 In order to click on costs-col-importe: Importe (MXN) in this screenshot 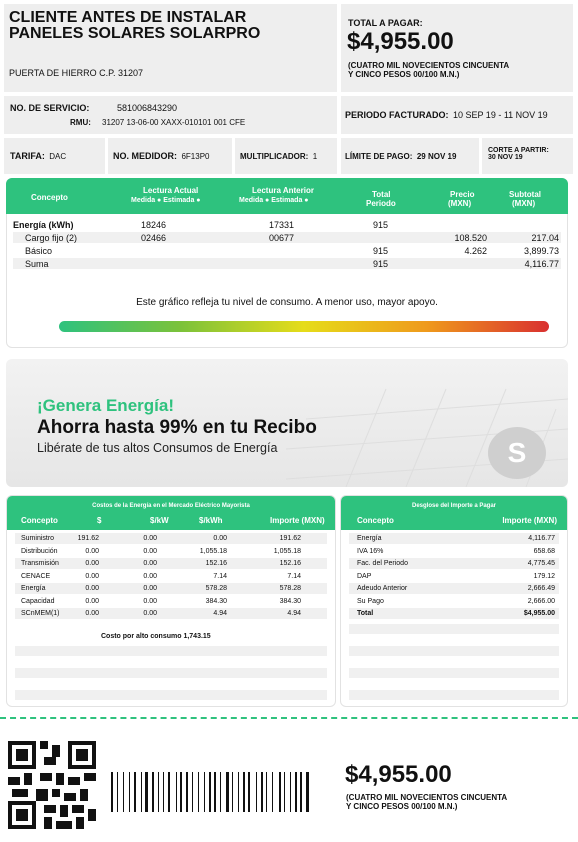, I will do `click(297, 520)`.